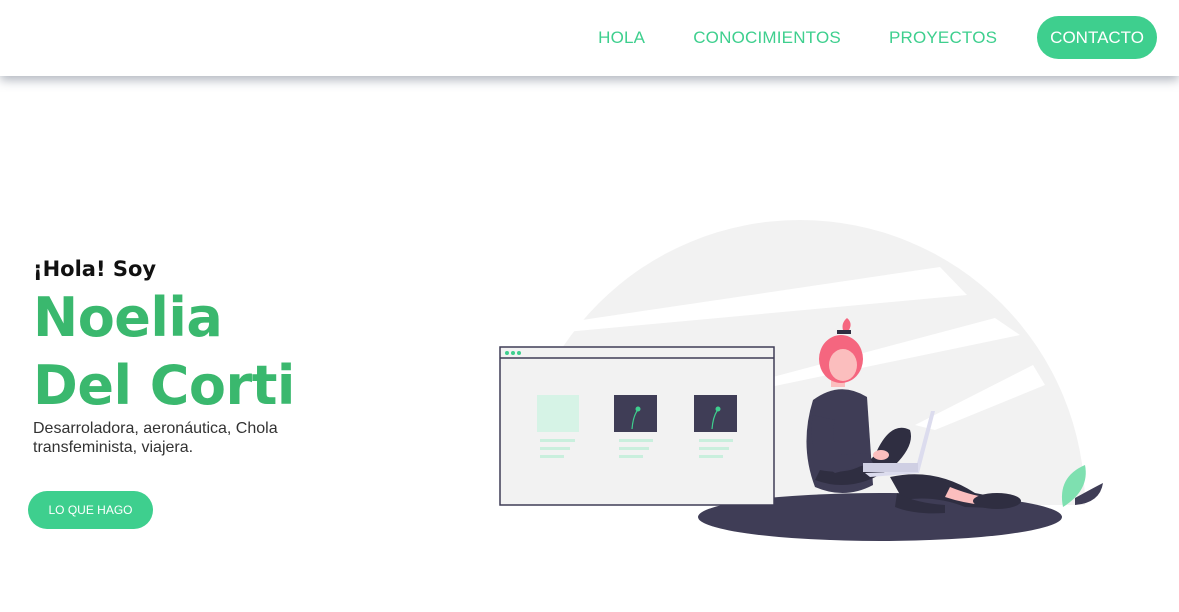 This screenshot has height=612, width=1179. I want to click on lo-que-hago-button: LO QUE HAGO, so click(90, 510).